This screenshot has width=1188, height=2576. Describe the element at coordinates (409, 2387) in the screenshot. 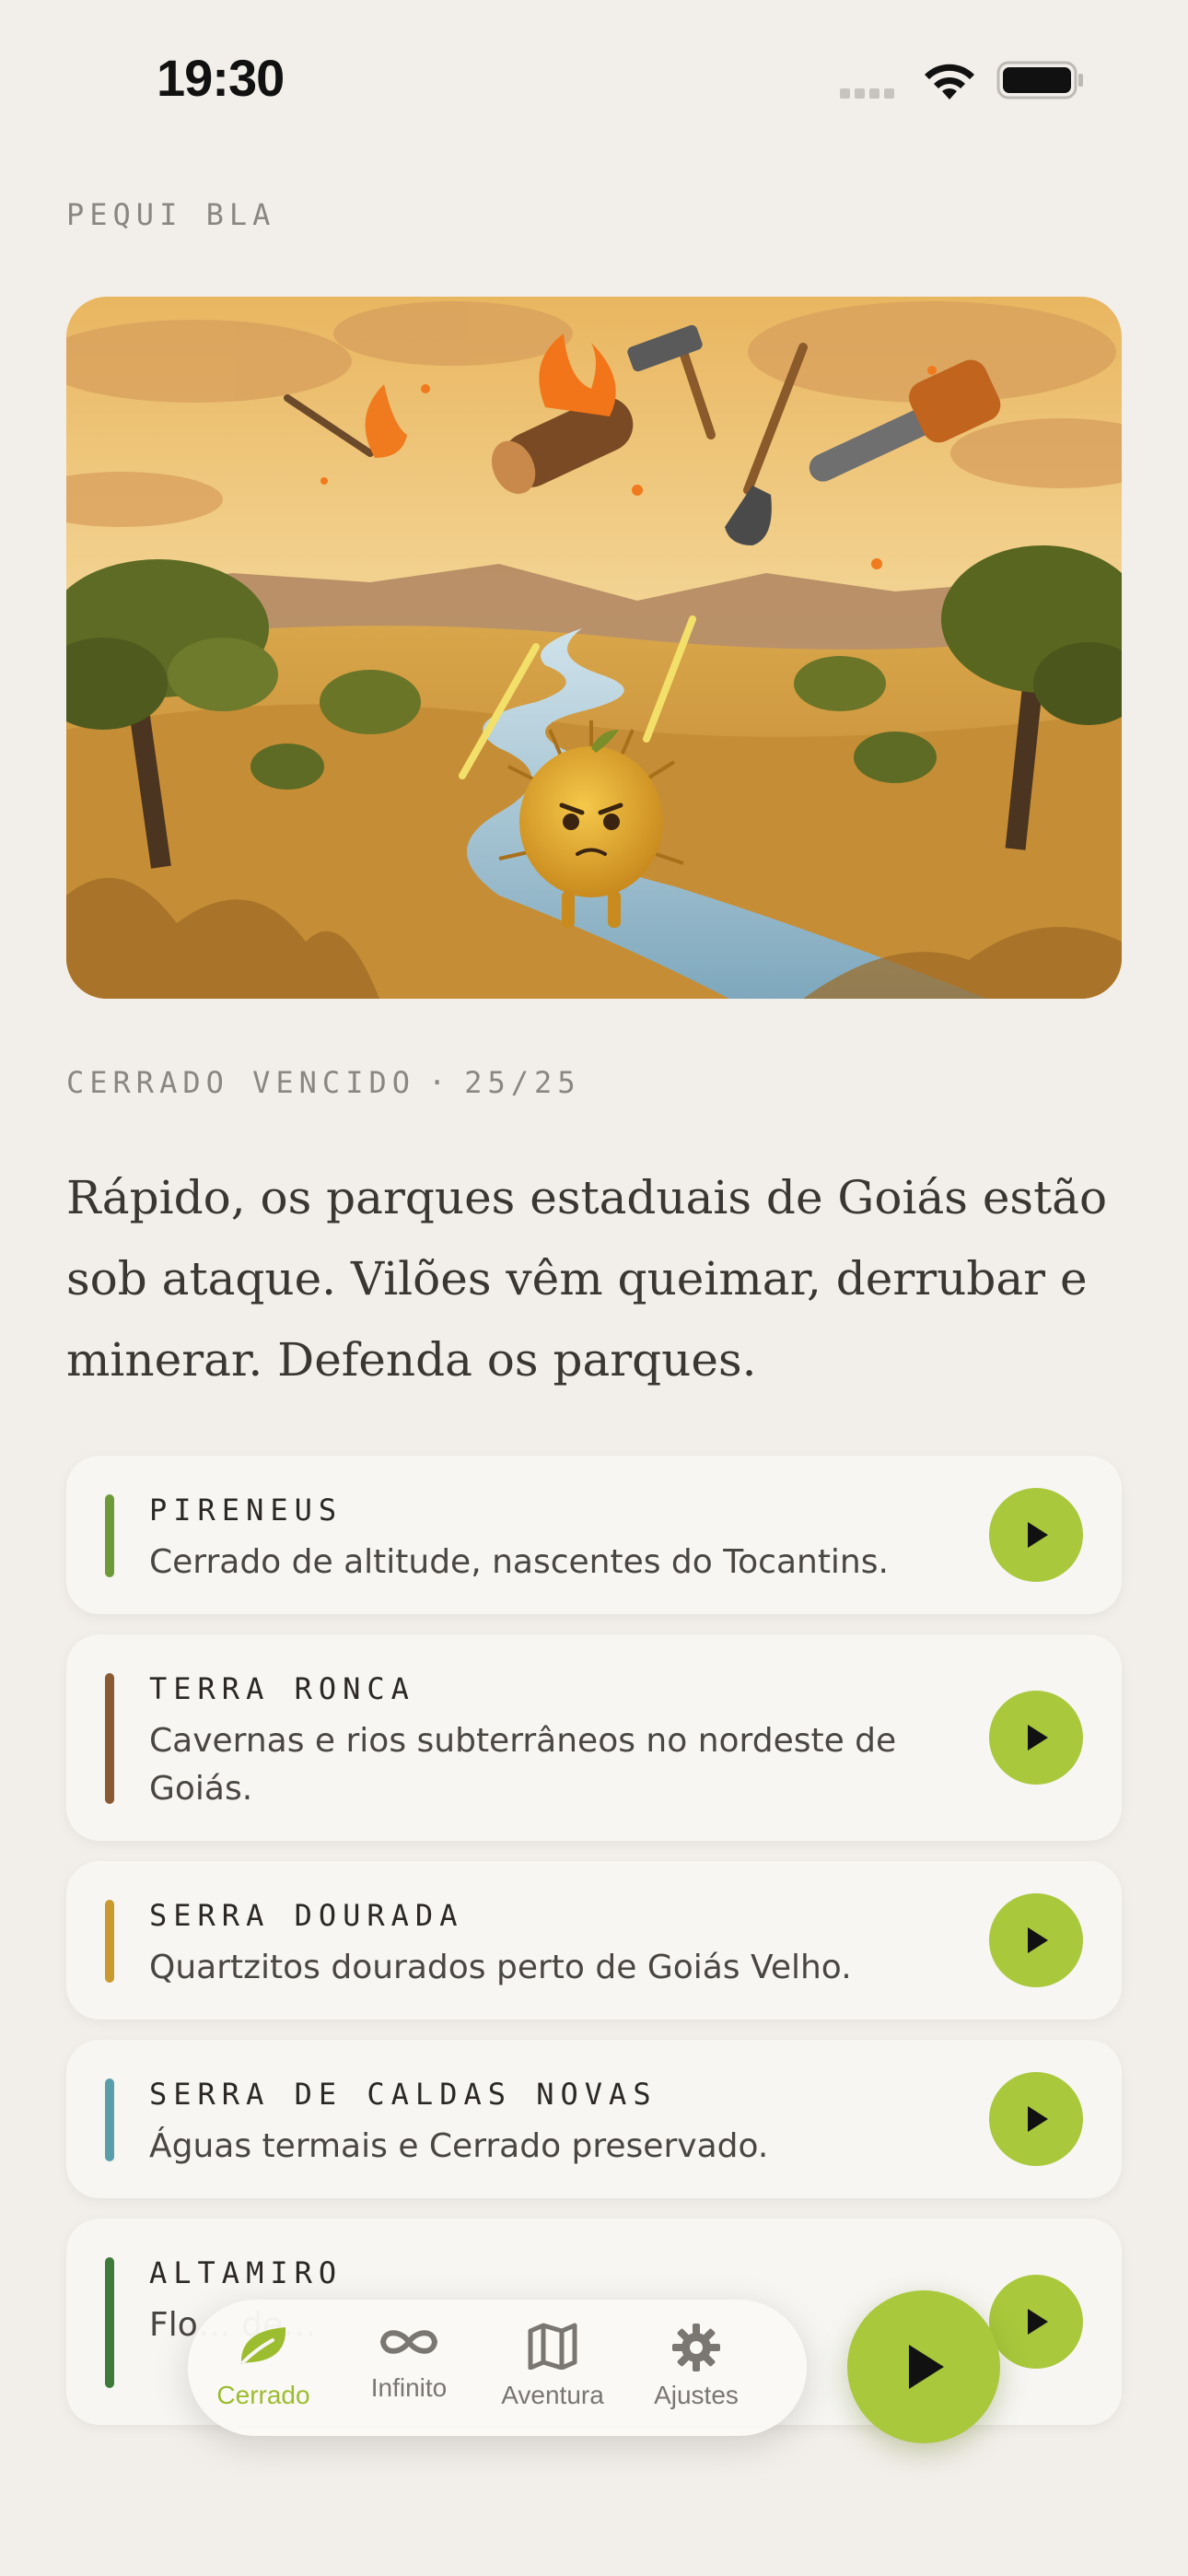

I see `tab-label: Infinito` at that location.